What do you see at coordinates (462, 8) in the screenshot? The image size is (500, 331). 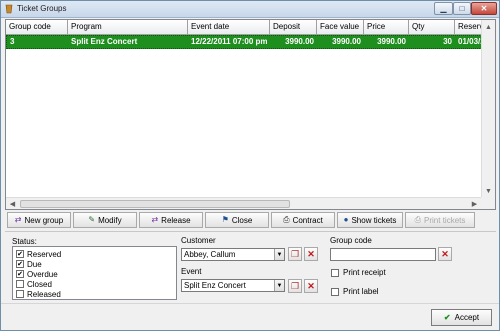 I see `maximize-button: □` at bounding box center [462, 8].